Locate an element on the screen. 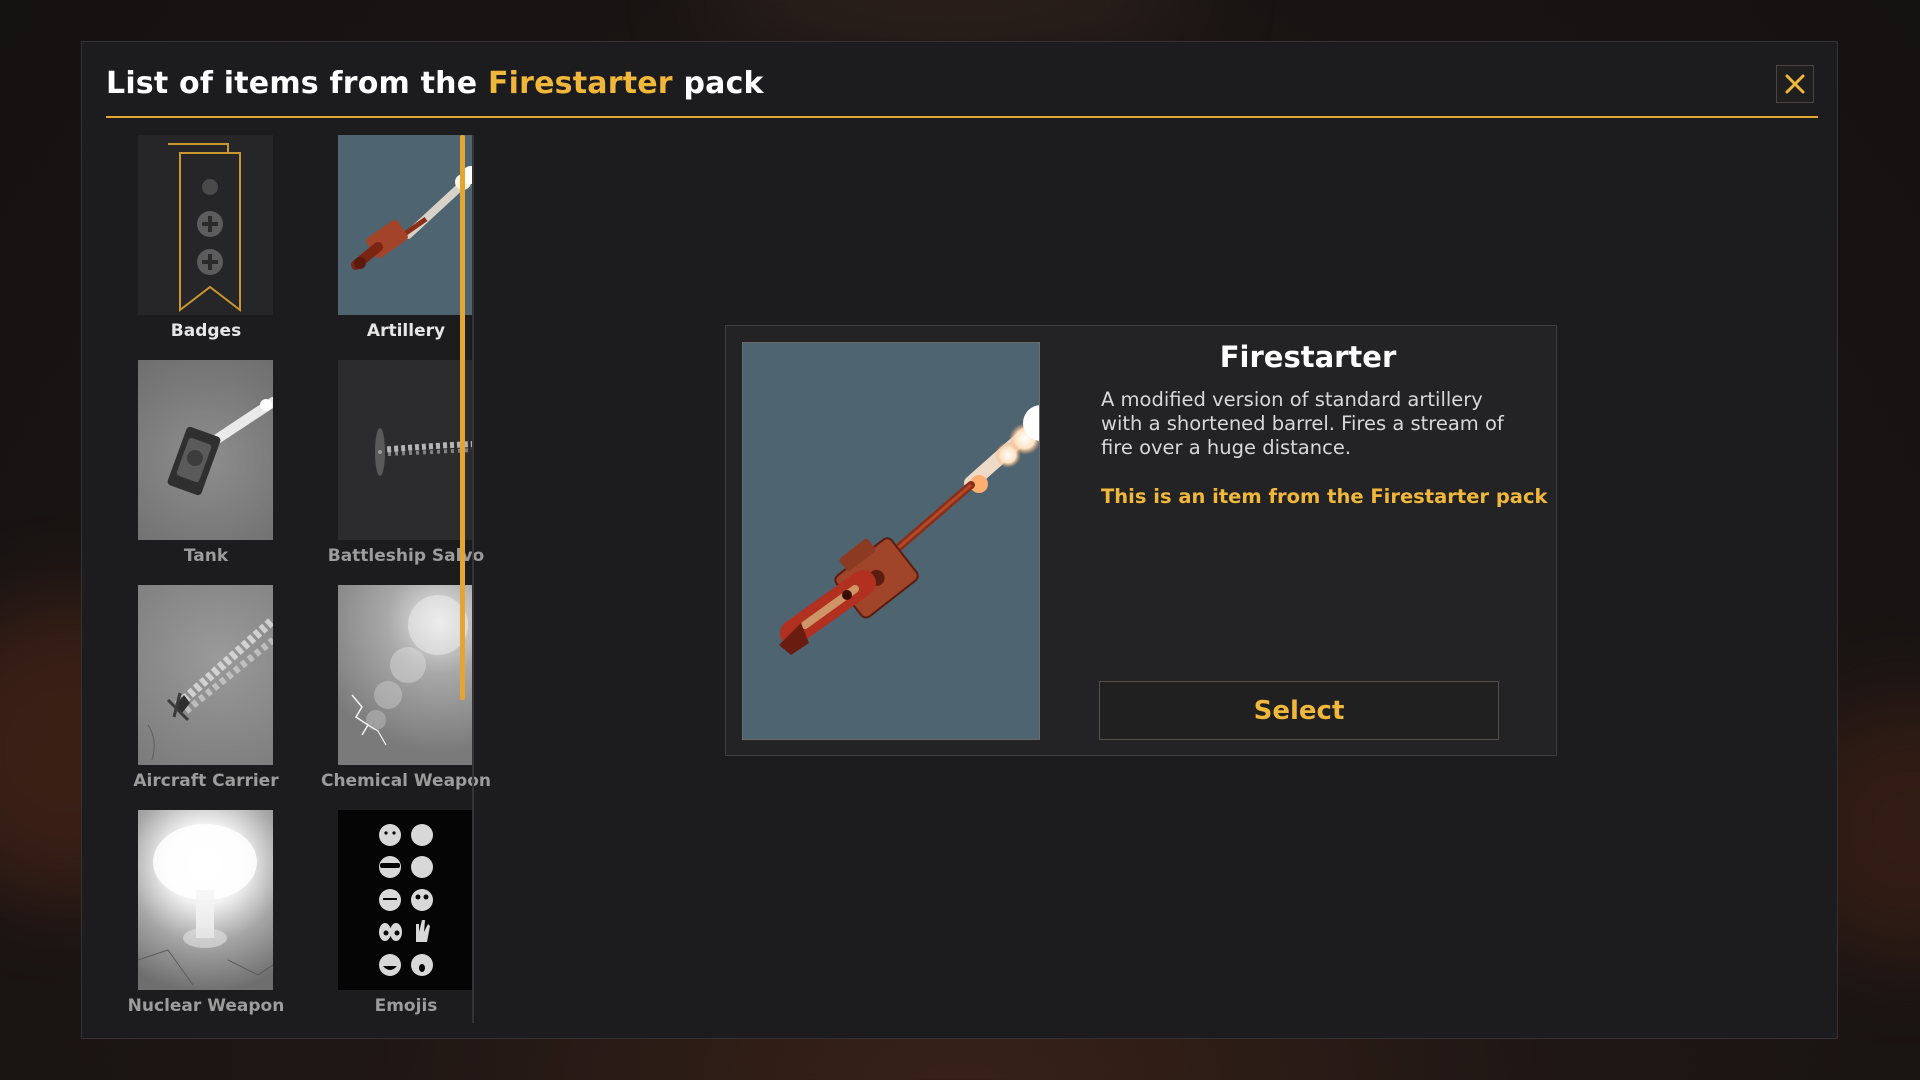  aircraft-carrier-icon is located at coordinates (205, 675).